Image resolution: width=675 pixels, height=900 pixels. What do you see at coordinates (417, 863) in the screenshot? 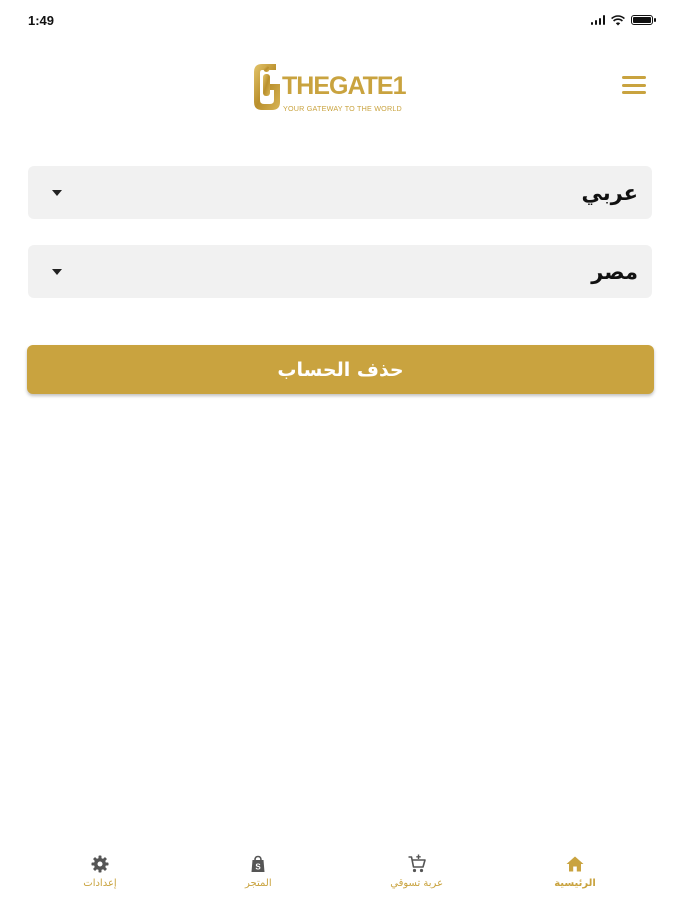
I see `cart-icon` at bounding box center [417, 863].